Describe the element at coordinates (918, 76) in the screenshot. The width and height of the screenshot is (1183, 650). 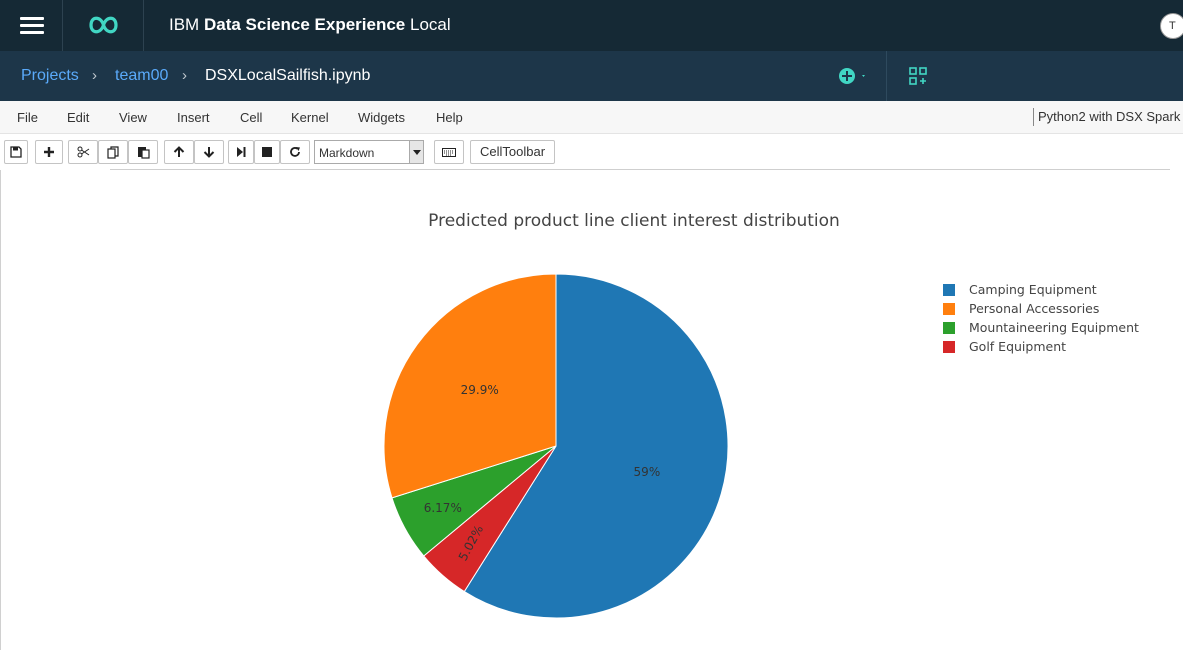
I see `schema-icon` at that location.